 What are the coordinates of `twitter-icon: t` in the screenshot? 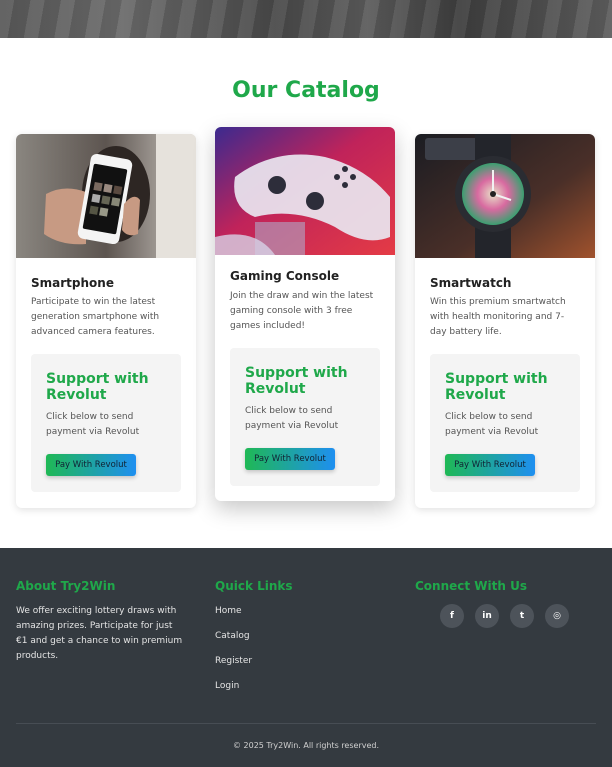 It's located at (522, 616).